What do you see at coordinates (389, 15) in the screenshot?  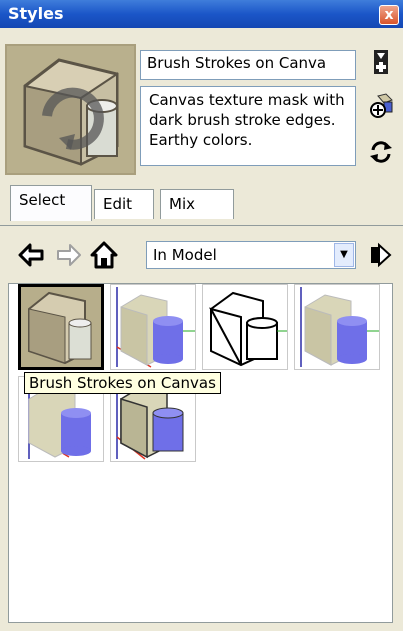 I see `close-button: x` at bounding box center [389, 15].